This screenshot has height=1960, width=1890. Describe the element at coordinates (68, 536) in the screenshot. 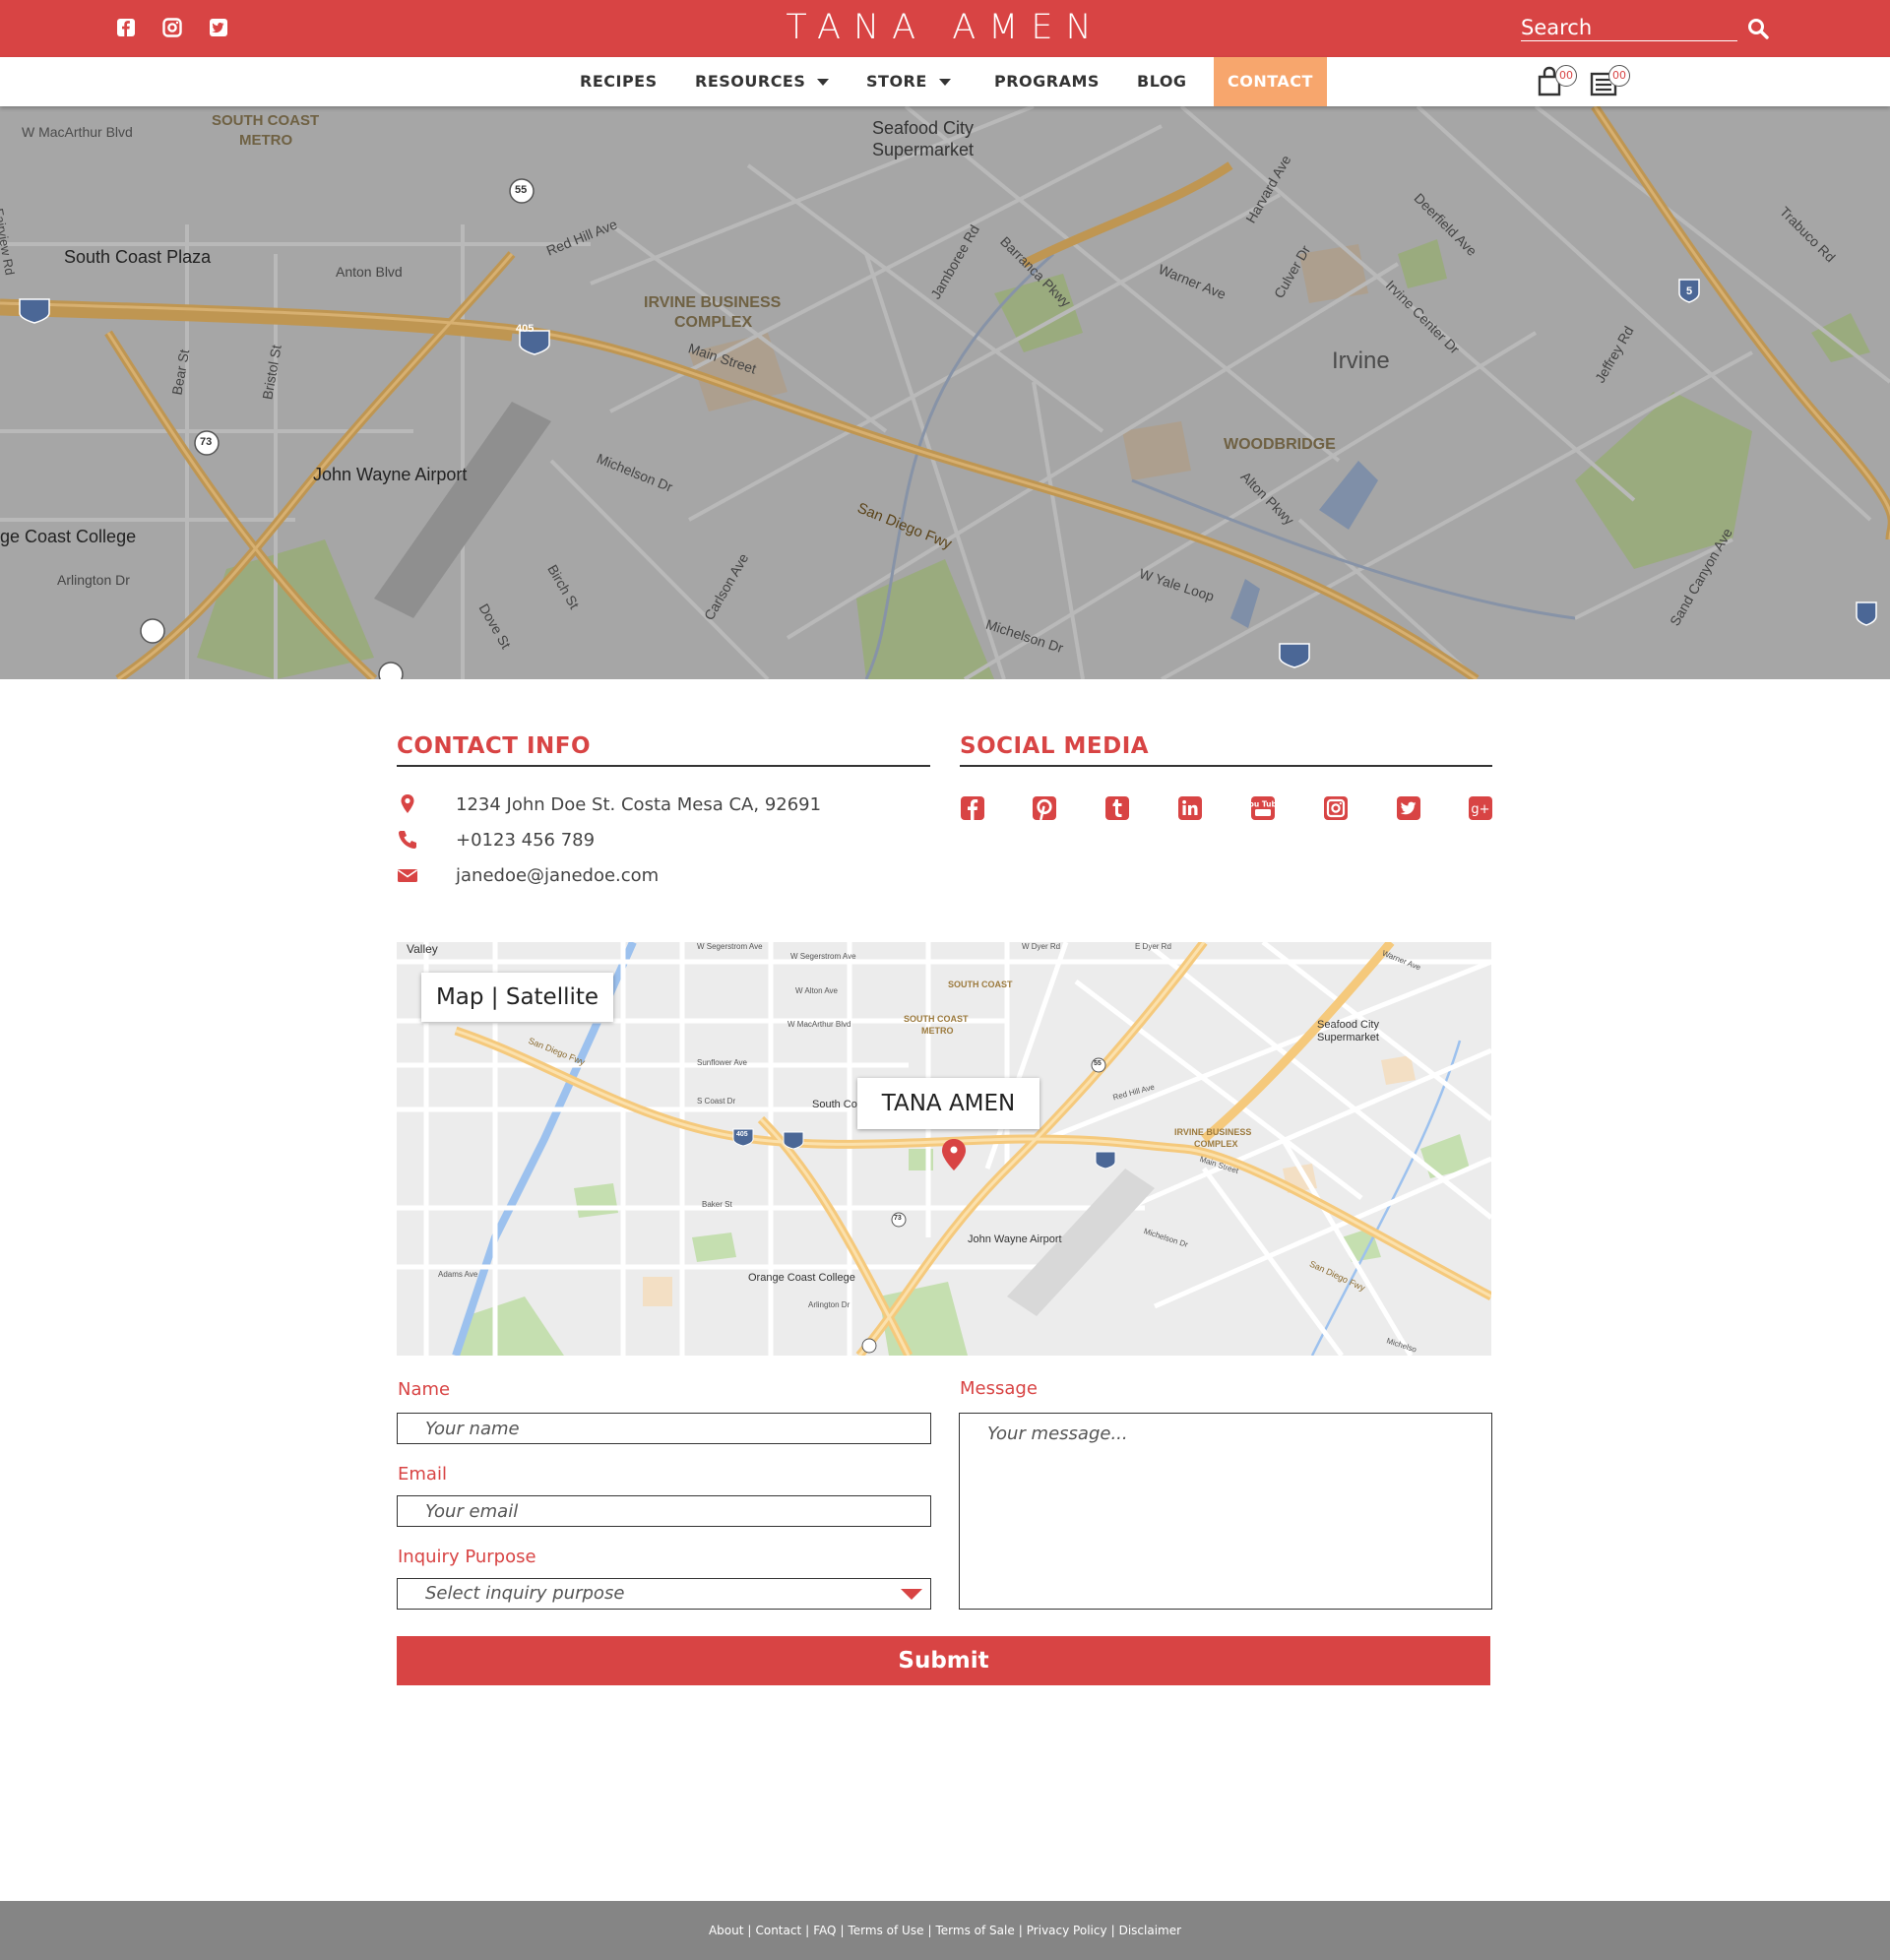

I see `map-label: ge Coast College` at that location.